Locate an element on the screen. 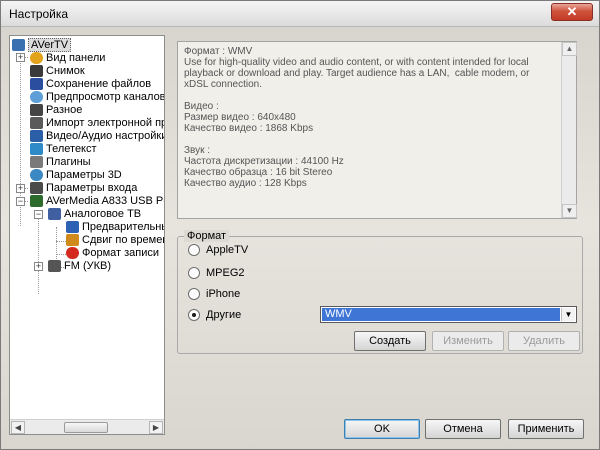  tree-item-video-audio: Видео/Аудио настройки is located at coordinates (97, 136).